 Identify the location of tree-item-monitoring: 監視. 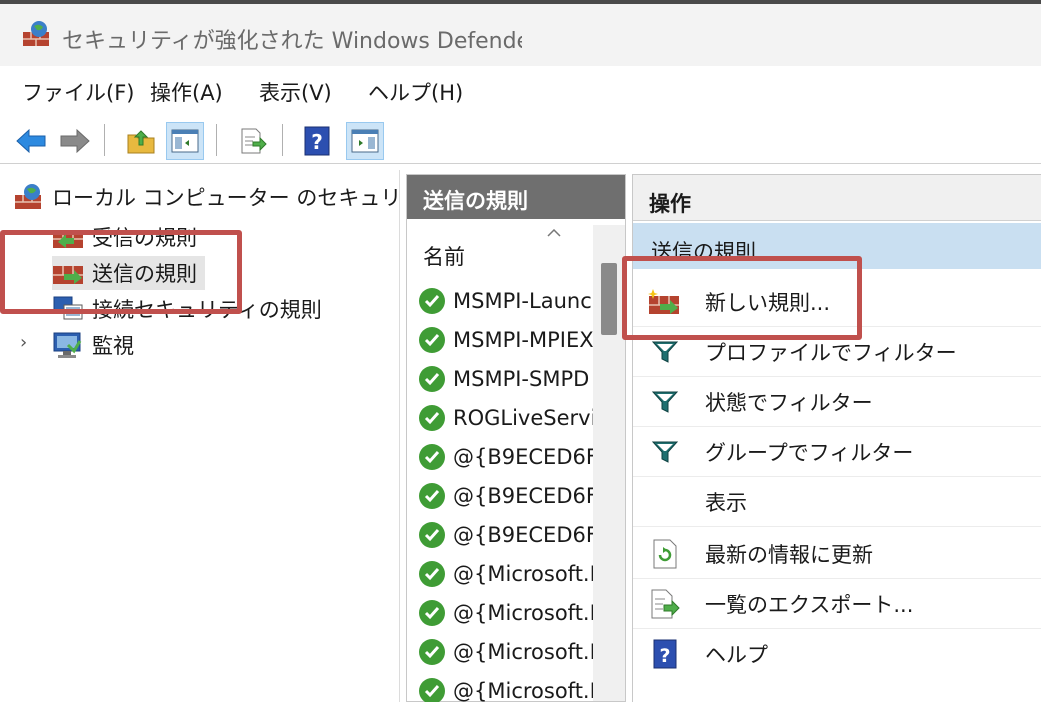
(93, 345).